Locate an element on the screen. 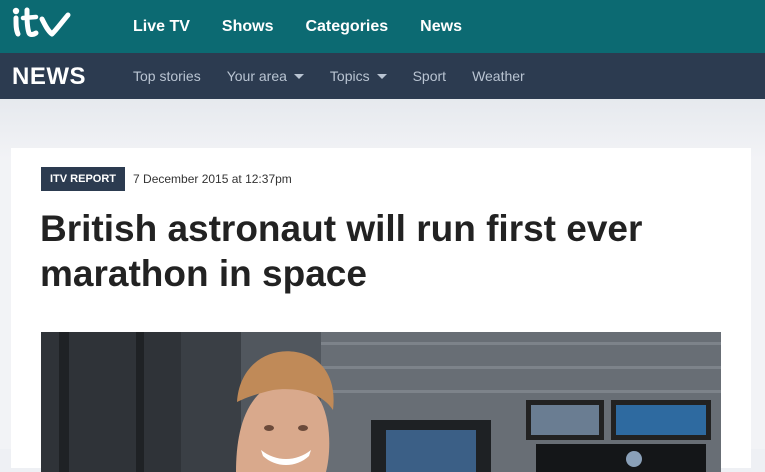 This screenshot has height=472, width=765. nav-live-tv: Live TV is located at coordinates (161, 27).